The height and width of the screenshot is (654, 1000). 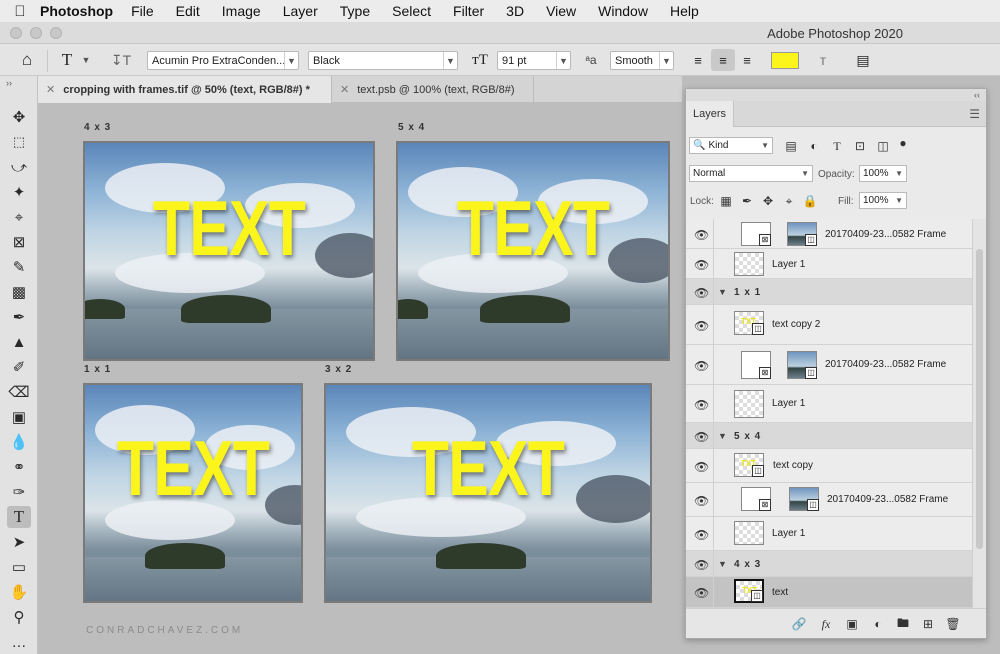 What do you see at coordinates (826, 624) in the screenshot?
I see `fx-icon: fx` at bounding box center [826, 624].